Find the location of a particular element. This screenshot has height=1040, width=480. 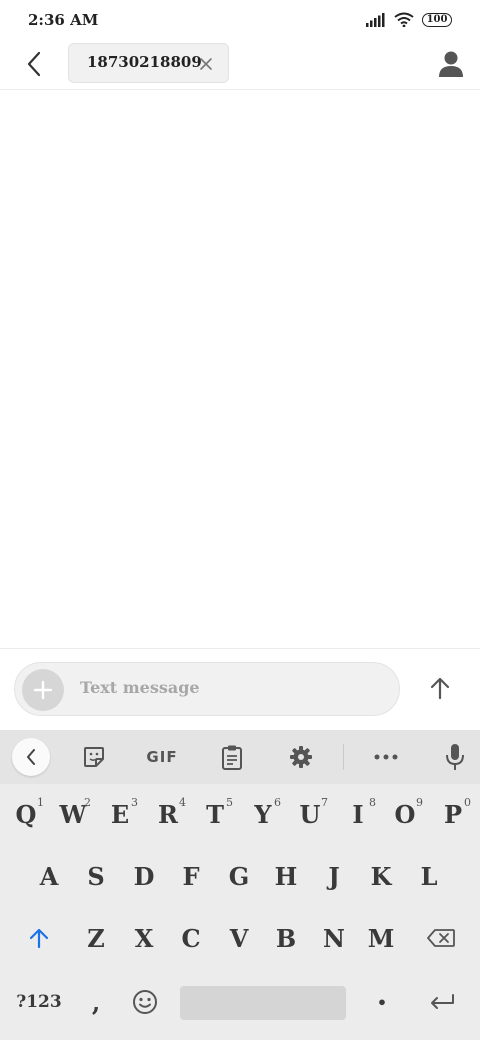

recipient-chip: 18730218809 is located at coordinates (148, 63).